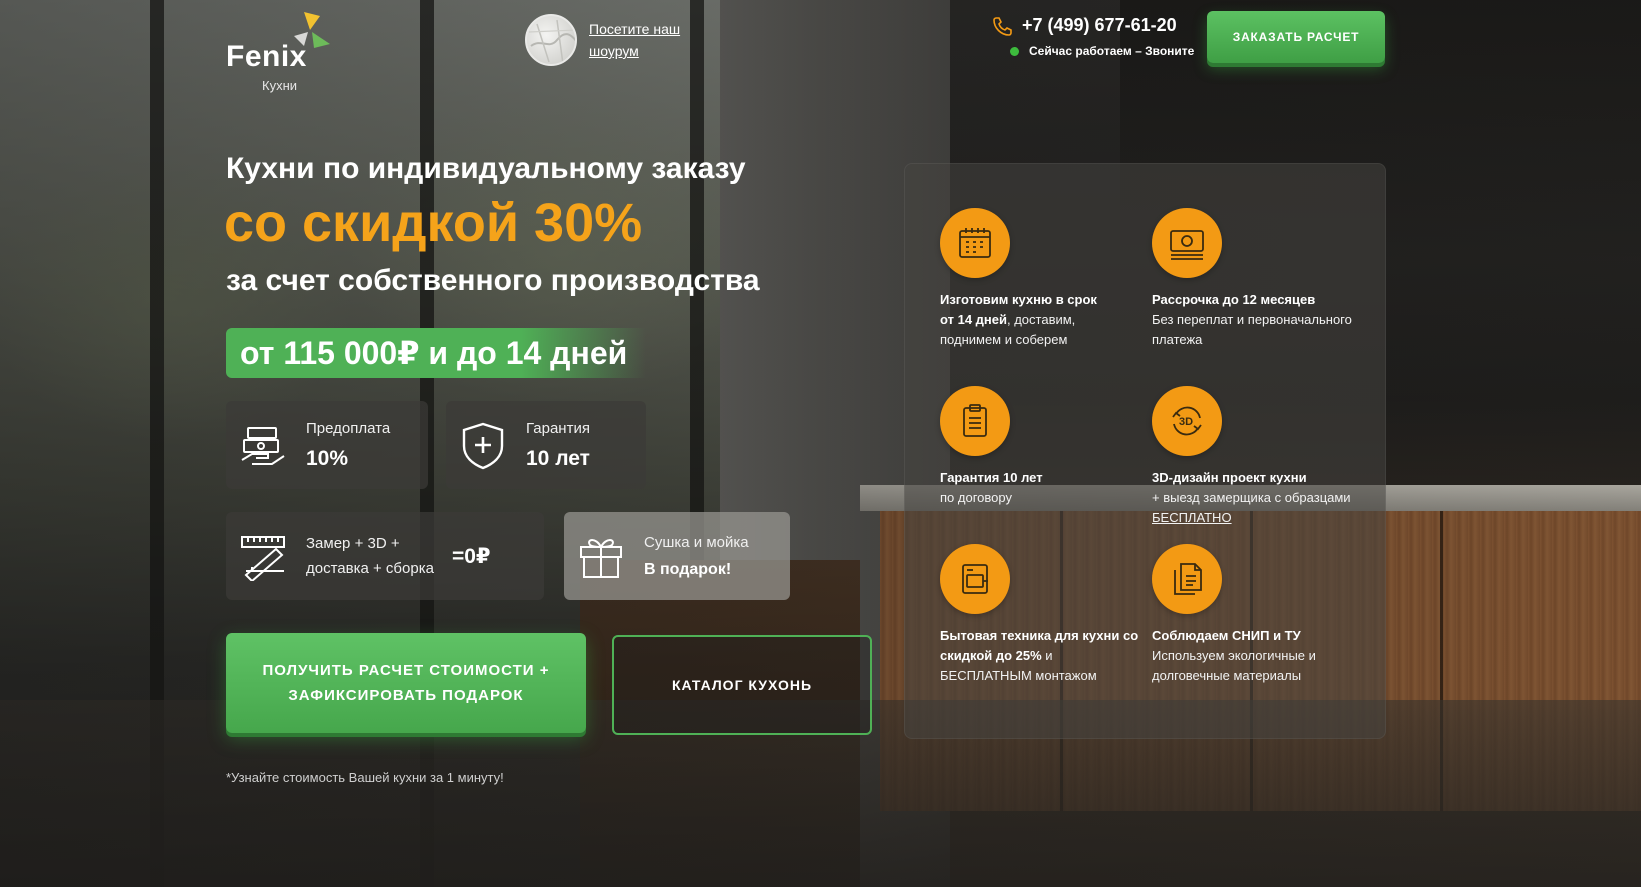 The image size is (1641, 887). Describe the element at coordinates (370, 568) in the screenshot. I see `measure-line-2: доставка + сборка` at that location.